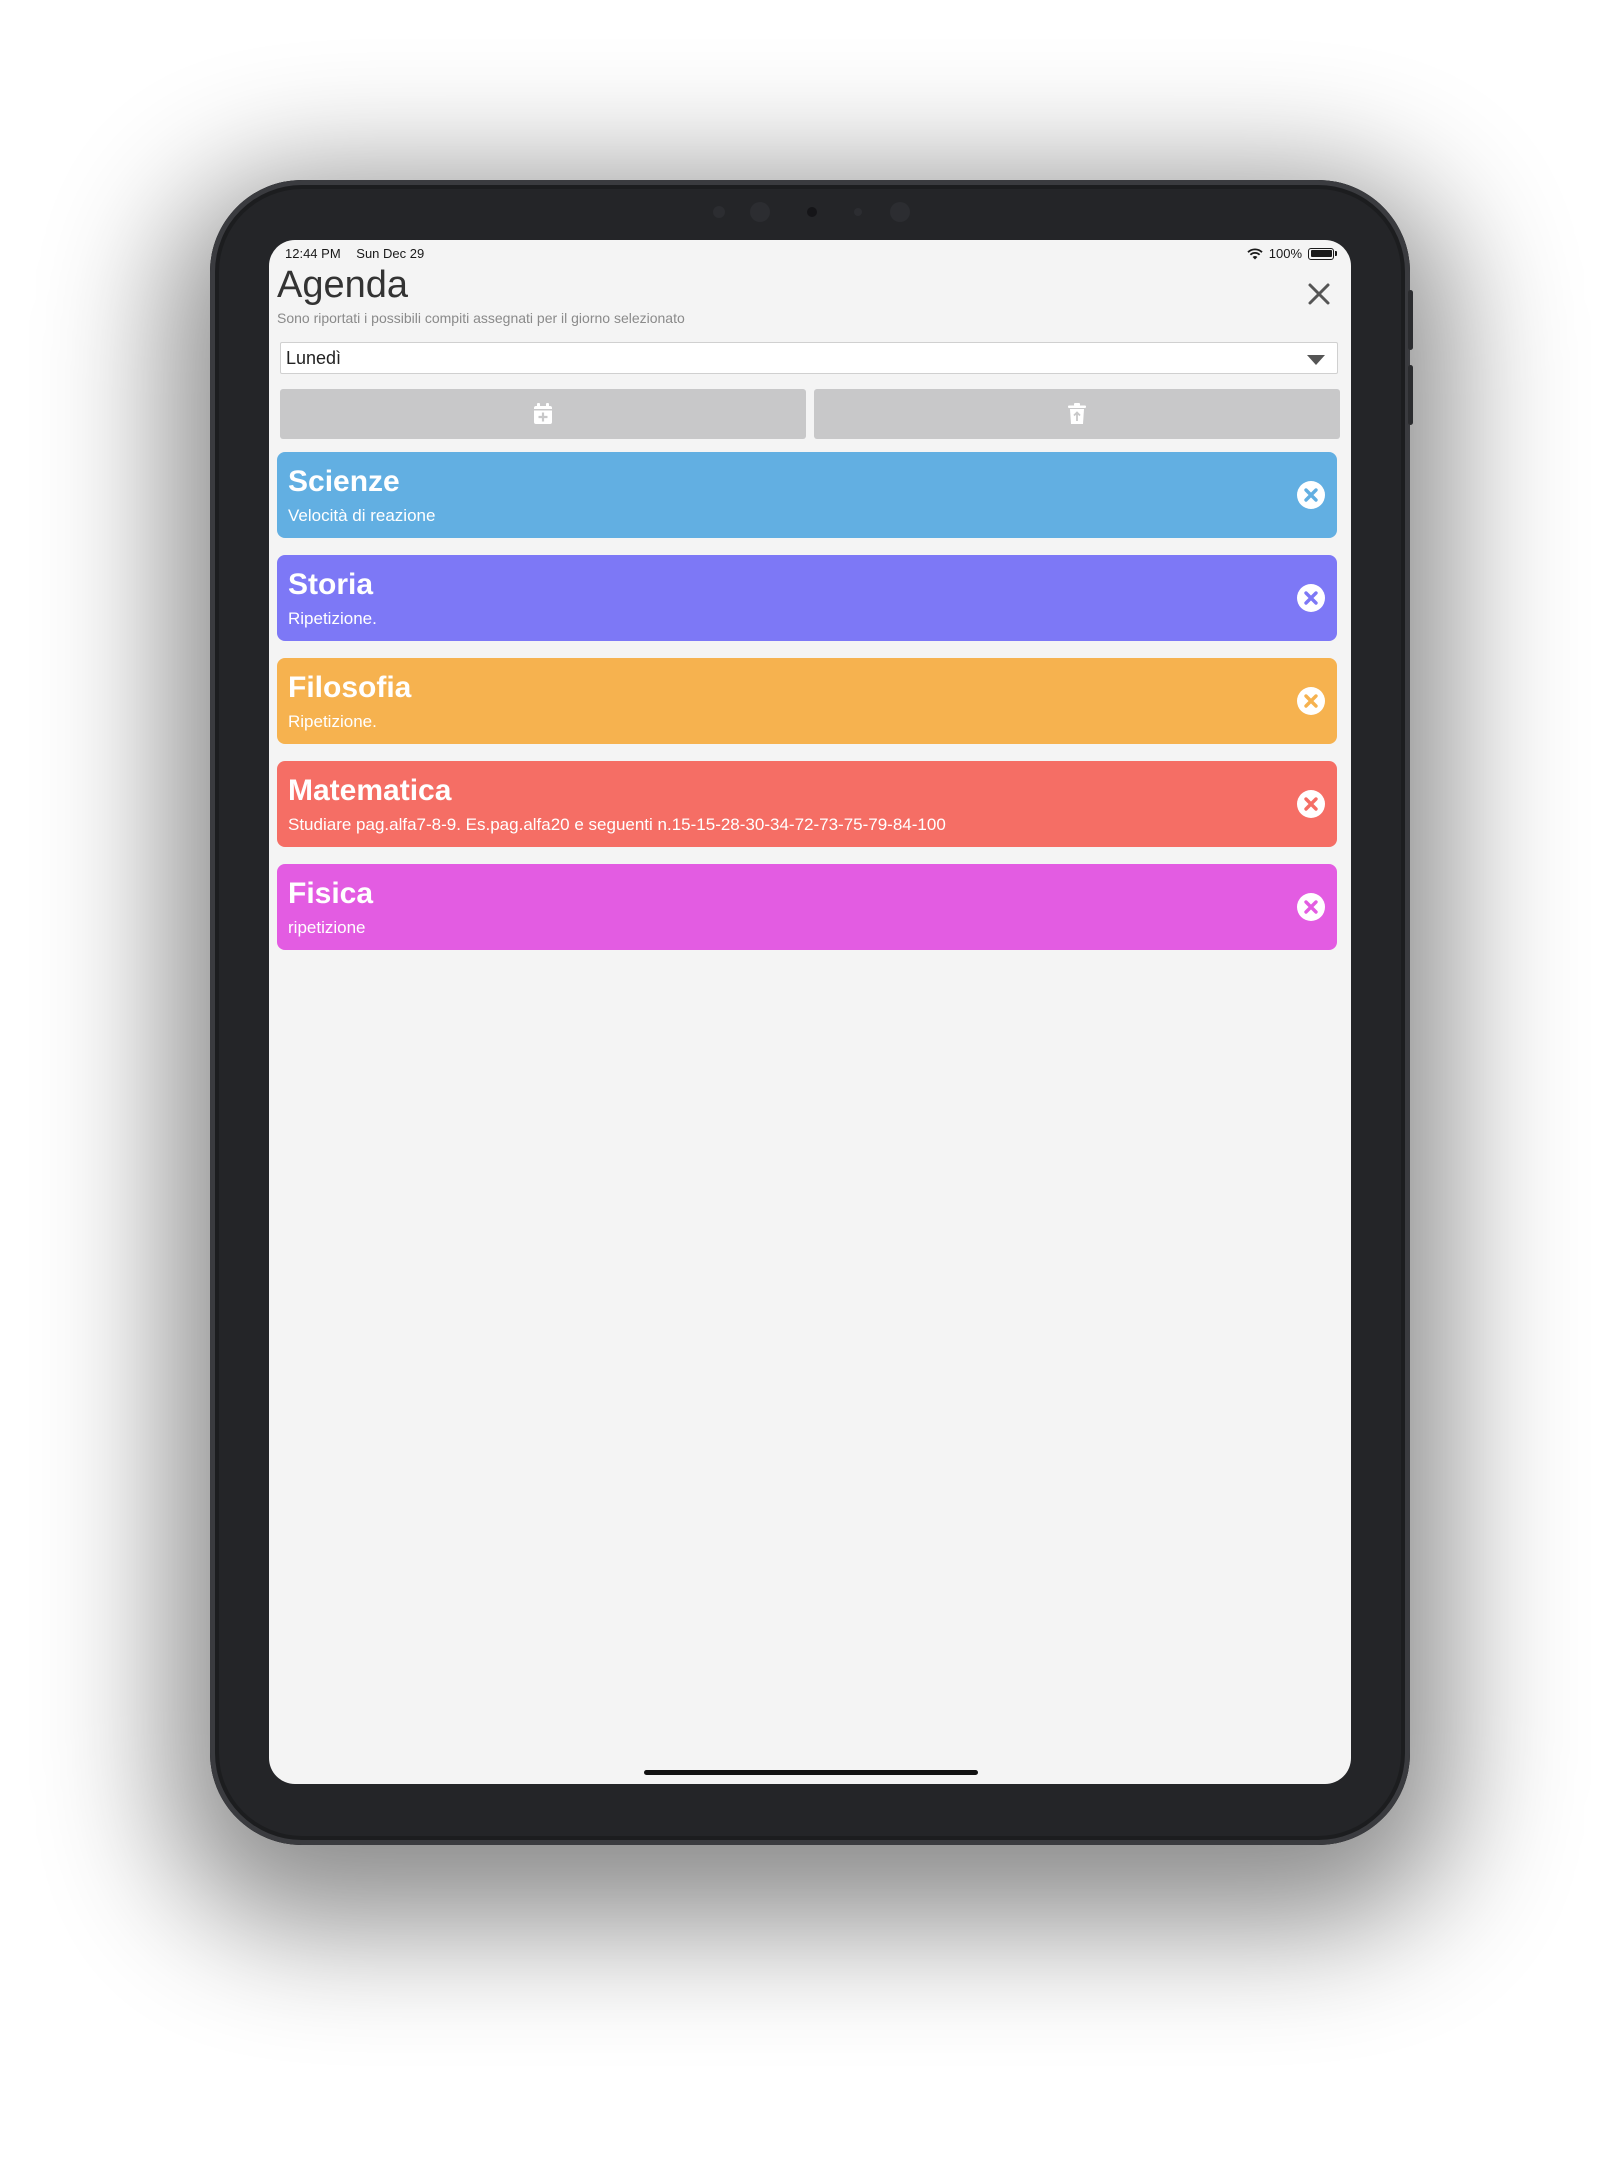  Describe the element at coordinates (807, 701) in the screenshot. I see `task-card-filosofia: Filosofia Ripetizione.` at that location.